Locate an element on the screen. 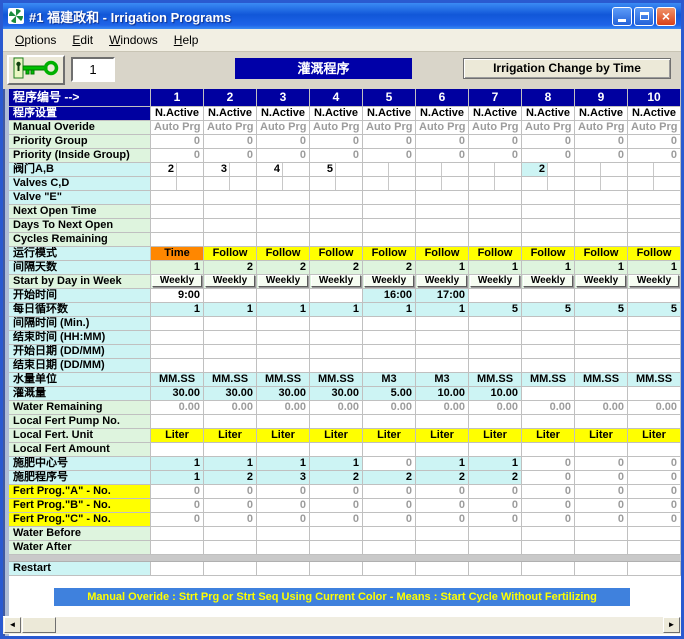  grid-cell: MM.SS is located at coordinates (654, 380).